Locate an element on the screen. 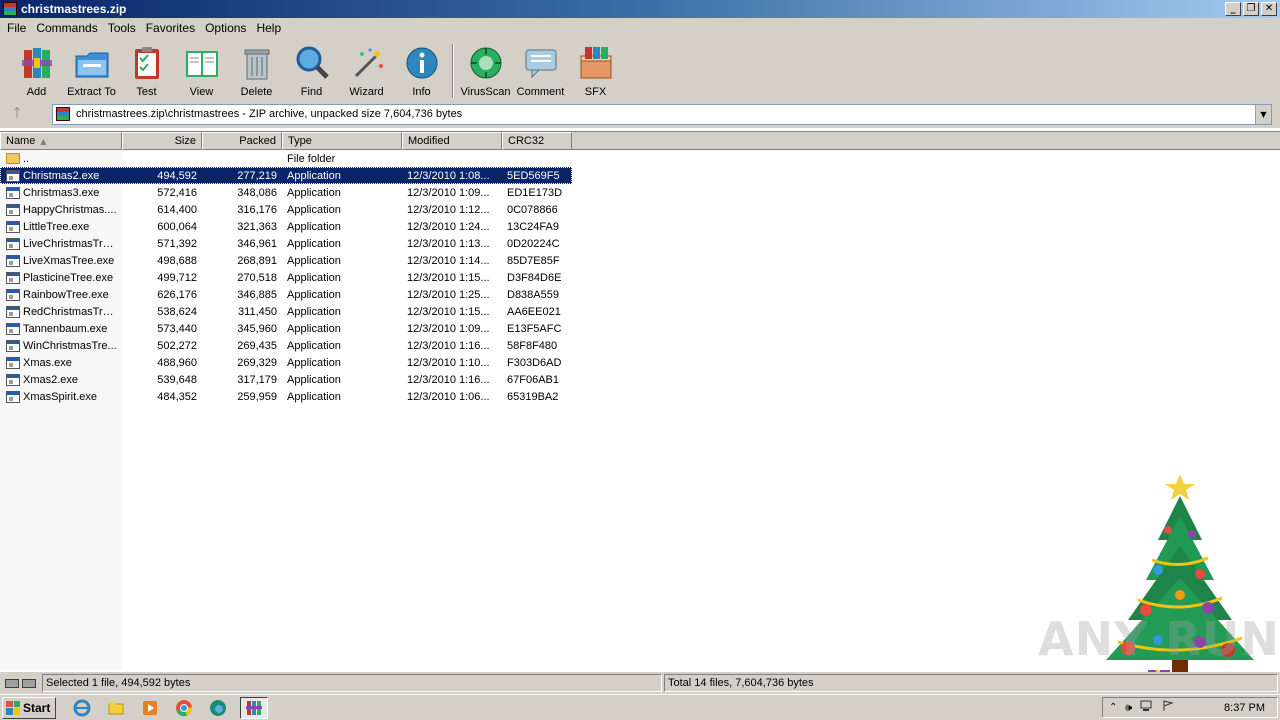 The width and height of the screenshot is (1280, 720). file-packed-size: 345,960 is located at coordinates (257, 328).